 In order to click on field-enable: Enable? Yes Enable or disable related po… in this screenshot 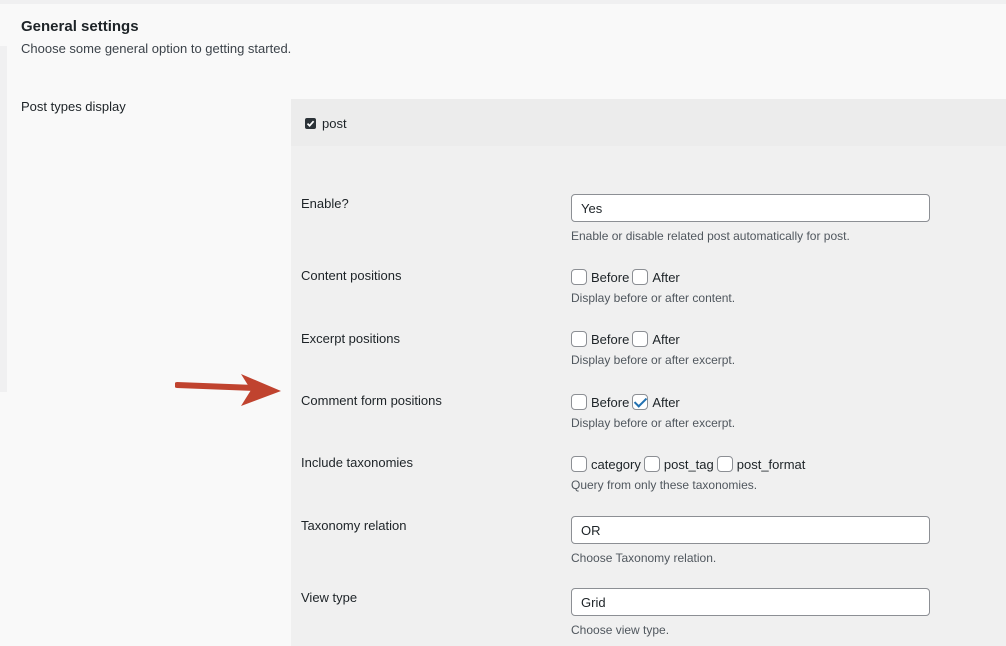, I will do `click(648, 220)`.